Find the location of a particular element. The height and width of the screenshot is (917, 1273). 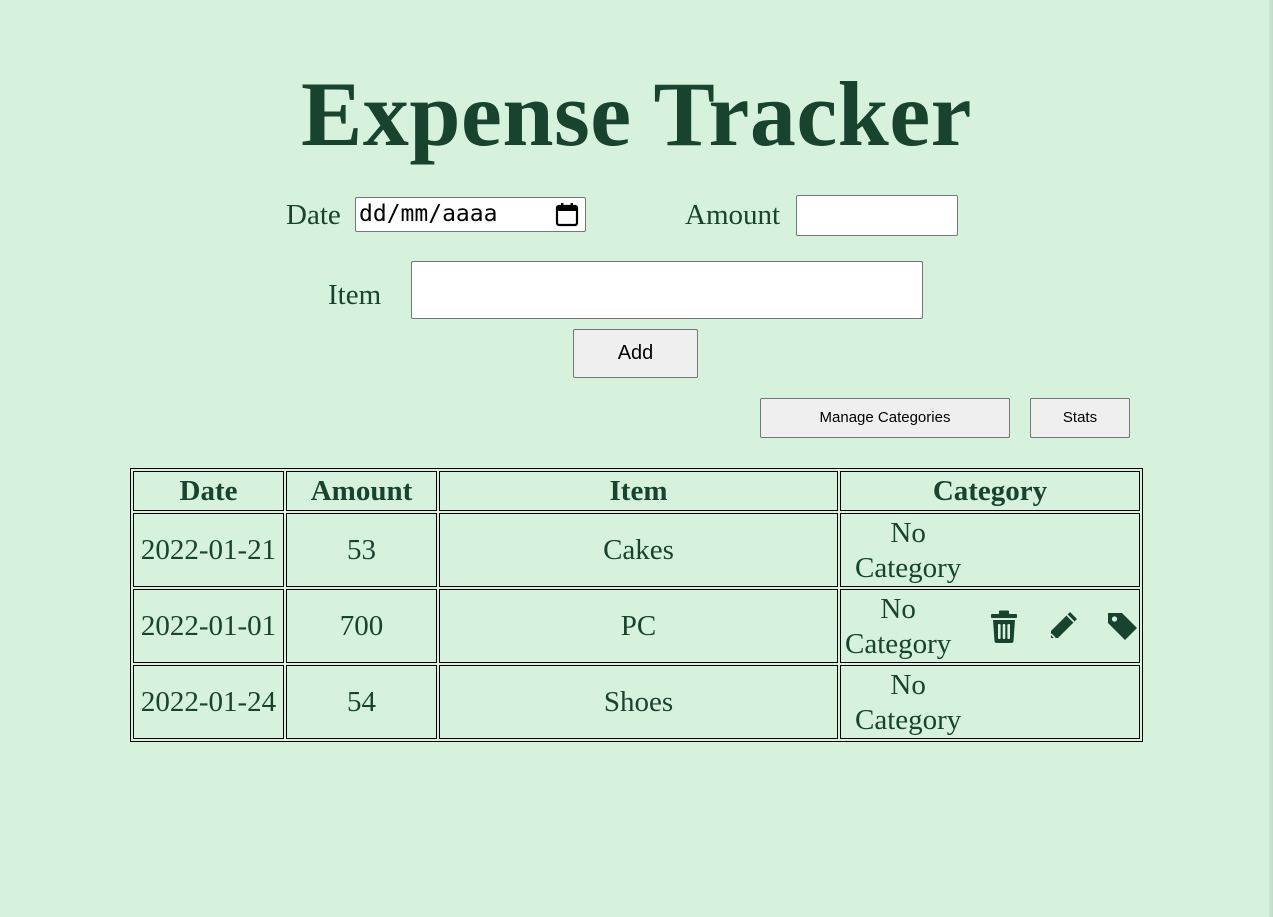

cell-date: 2022-01-01 is located at coordinates (208, 626).